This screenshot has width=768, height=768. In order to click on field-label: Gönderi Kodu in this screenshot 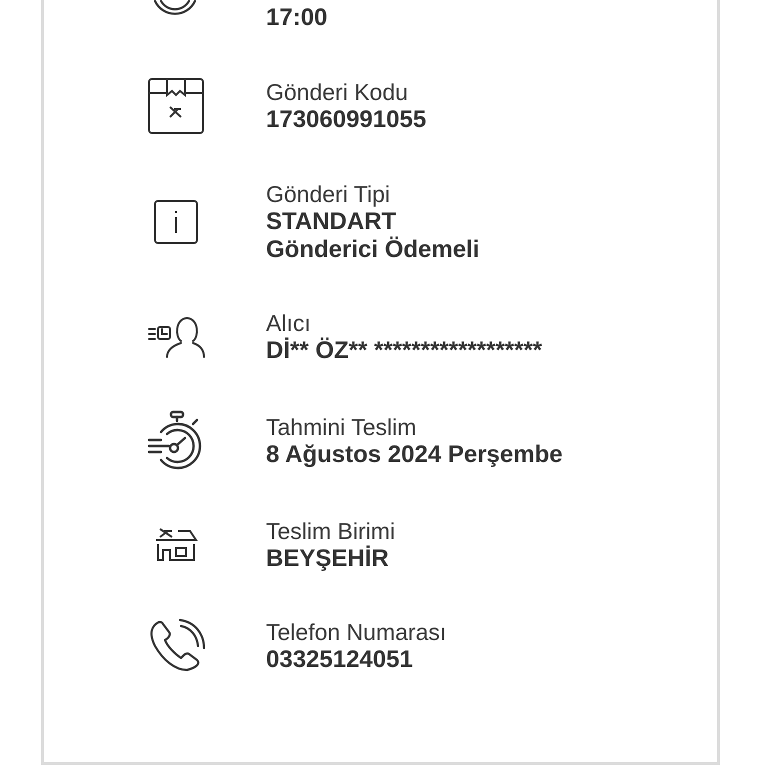, I will do `click(337, 92)`.